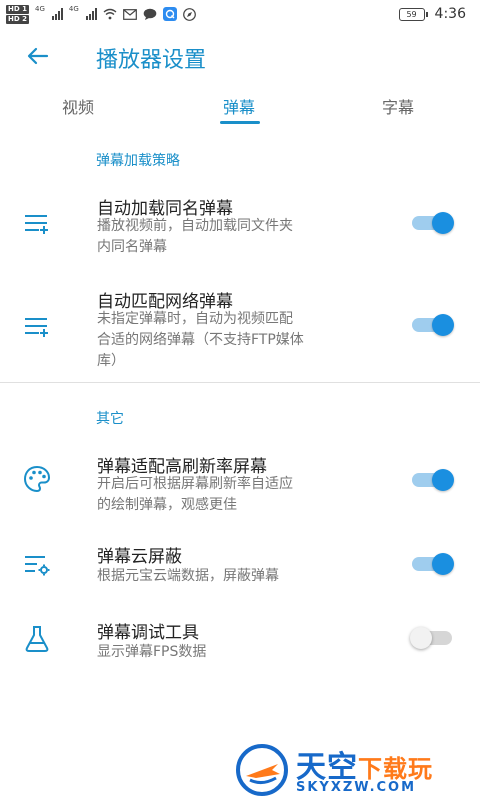  Describe the element at coordinates (91, 14) in the screenshot. I see `signal-2-icon` at that location.